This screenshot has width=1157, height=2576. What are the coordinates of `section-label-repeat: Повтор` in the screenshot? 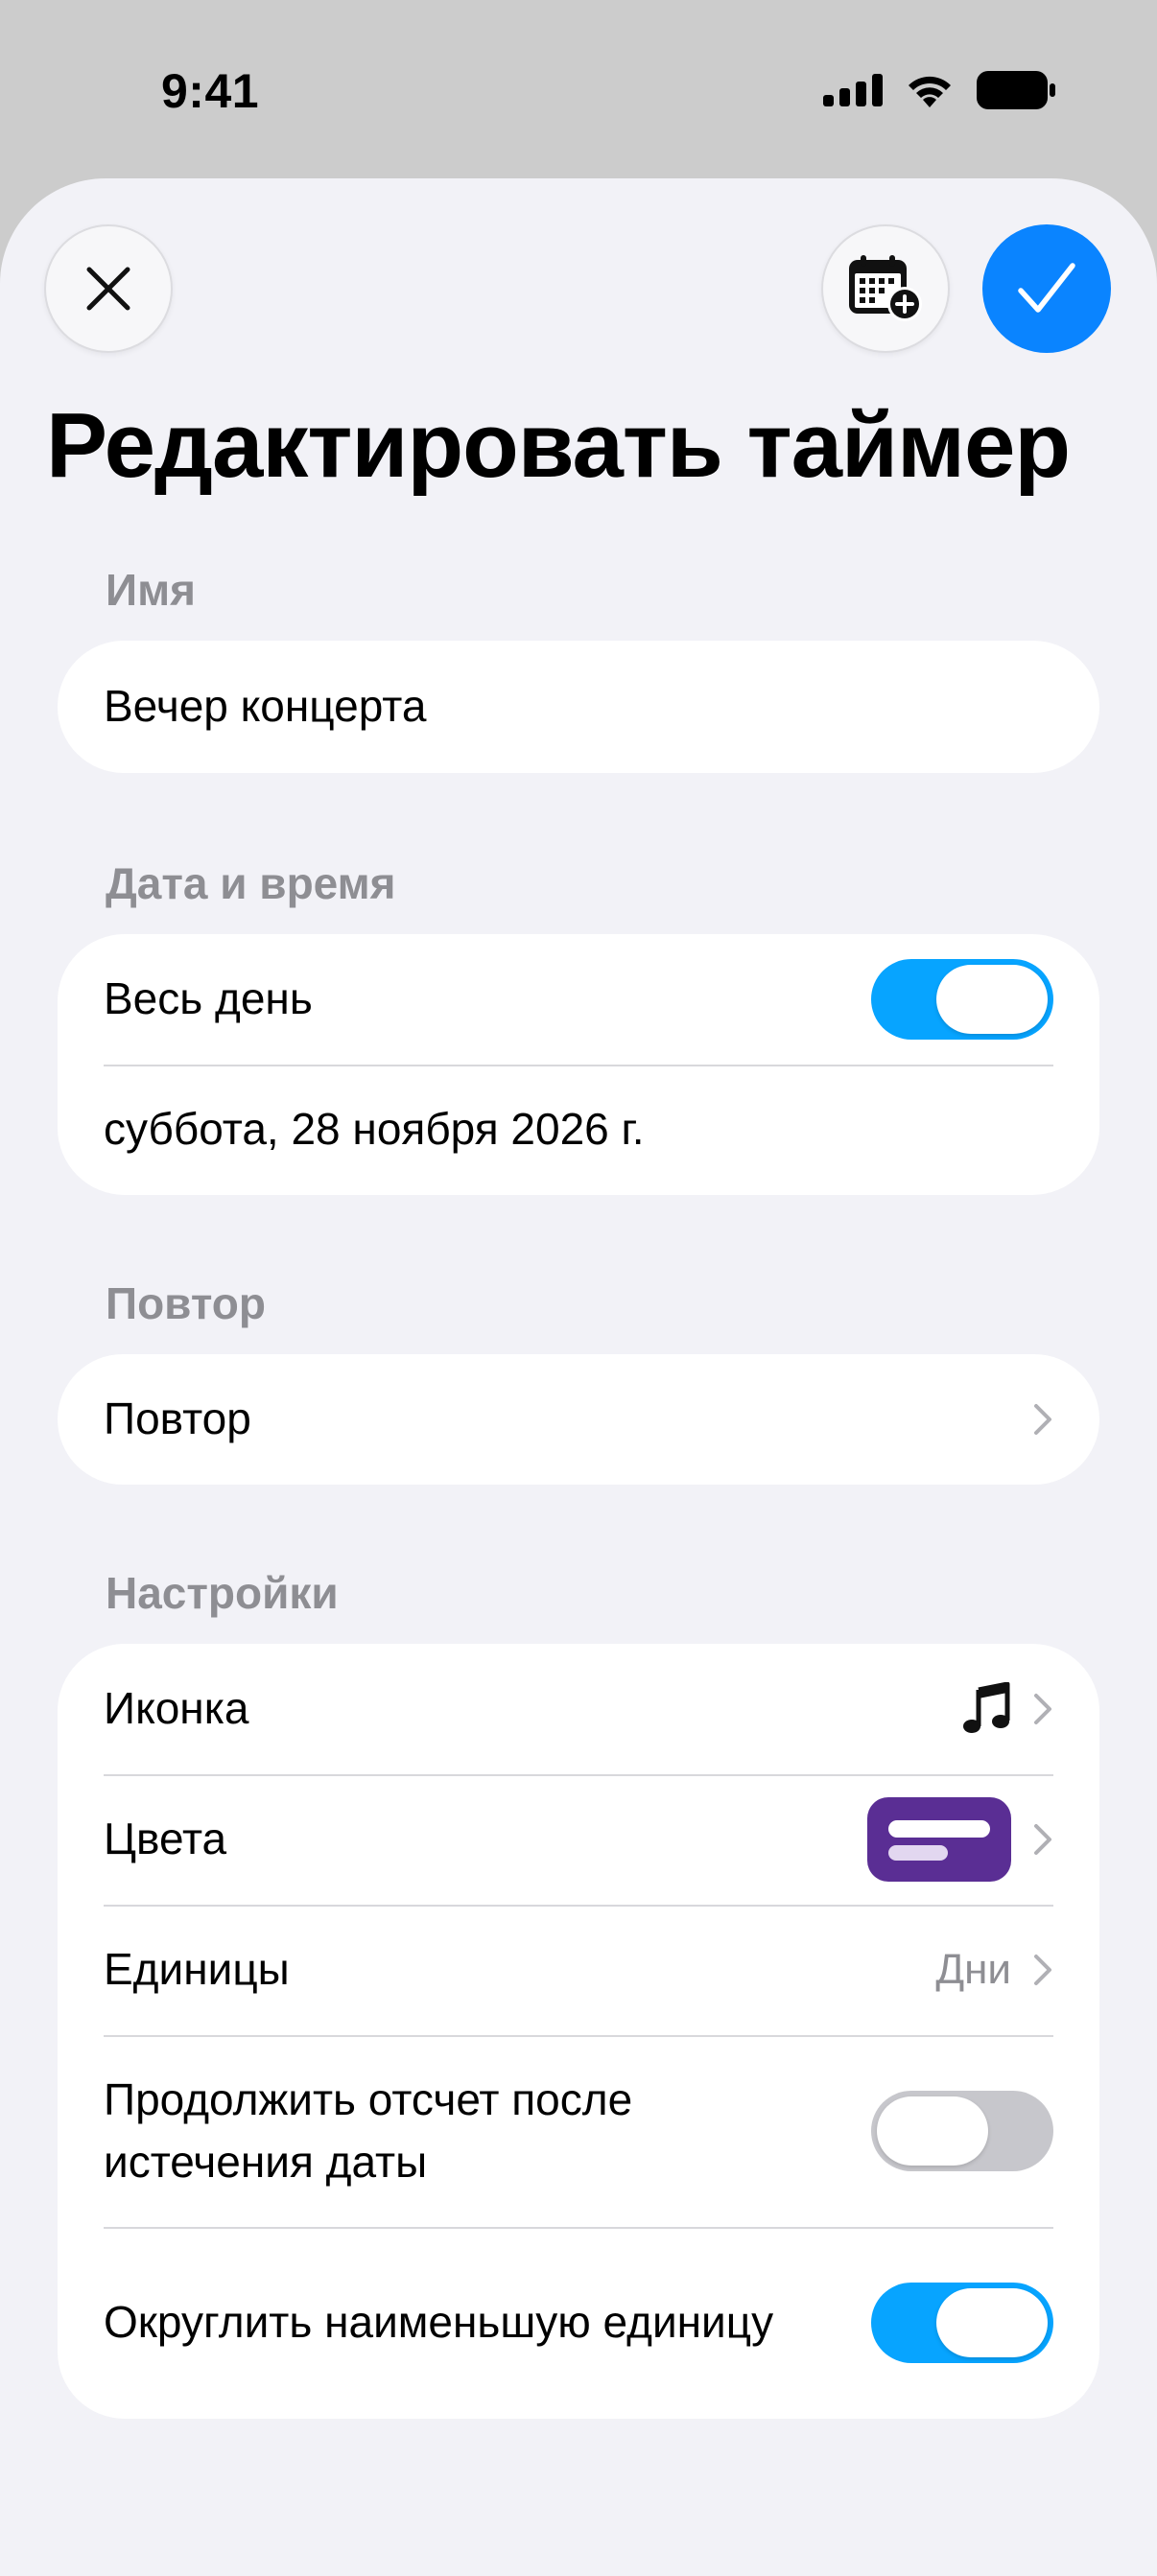 It's located at (186, 1303).